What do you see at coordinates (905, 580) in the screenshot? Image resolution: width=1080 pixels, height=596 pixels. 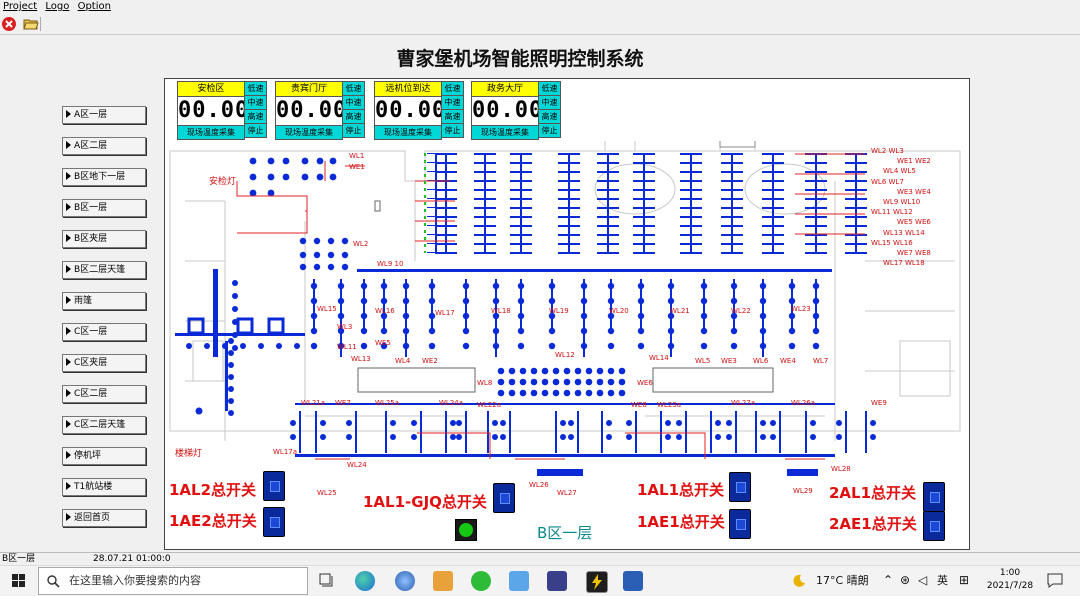 I see `network-icon: ⊛` at bounding box center [905, 580].